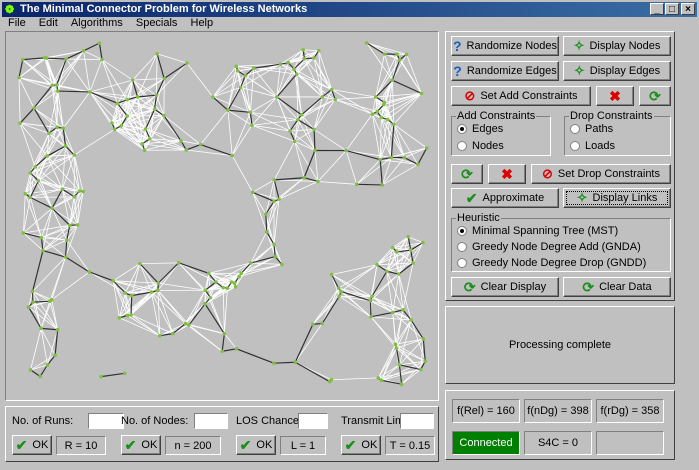  Describe the element at coordinates (657, 9) in the screenshot. I see `minimize-button: _` at that location.